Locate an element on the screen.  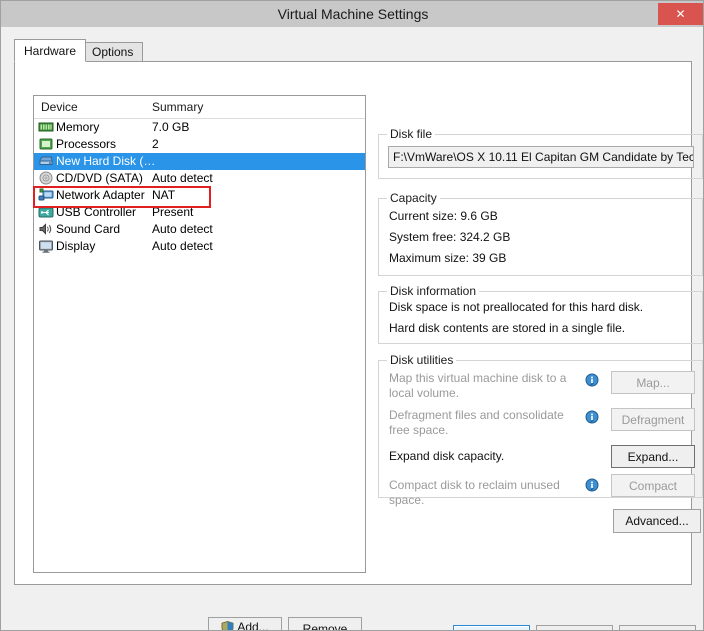
list-item-label: Network Adapter is located at coordinates (100, 195).